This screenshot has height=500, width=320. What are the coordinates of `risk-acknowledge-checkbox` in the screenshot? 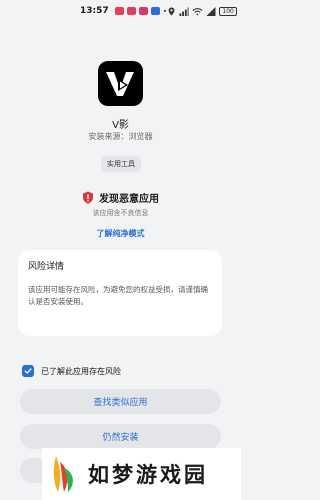 It's located at (28, 371).